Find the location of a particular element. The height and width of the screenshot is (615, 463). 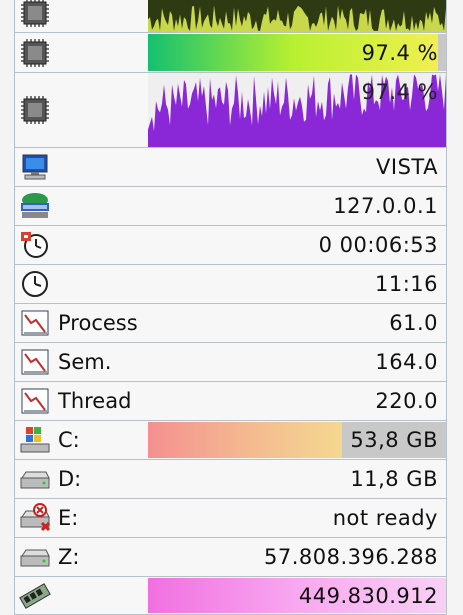

process-count-row: Process 61.0 is located at coordinates (230, 322).